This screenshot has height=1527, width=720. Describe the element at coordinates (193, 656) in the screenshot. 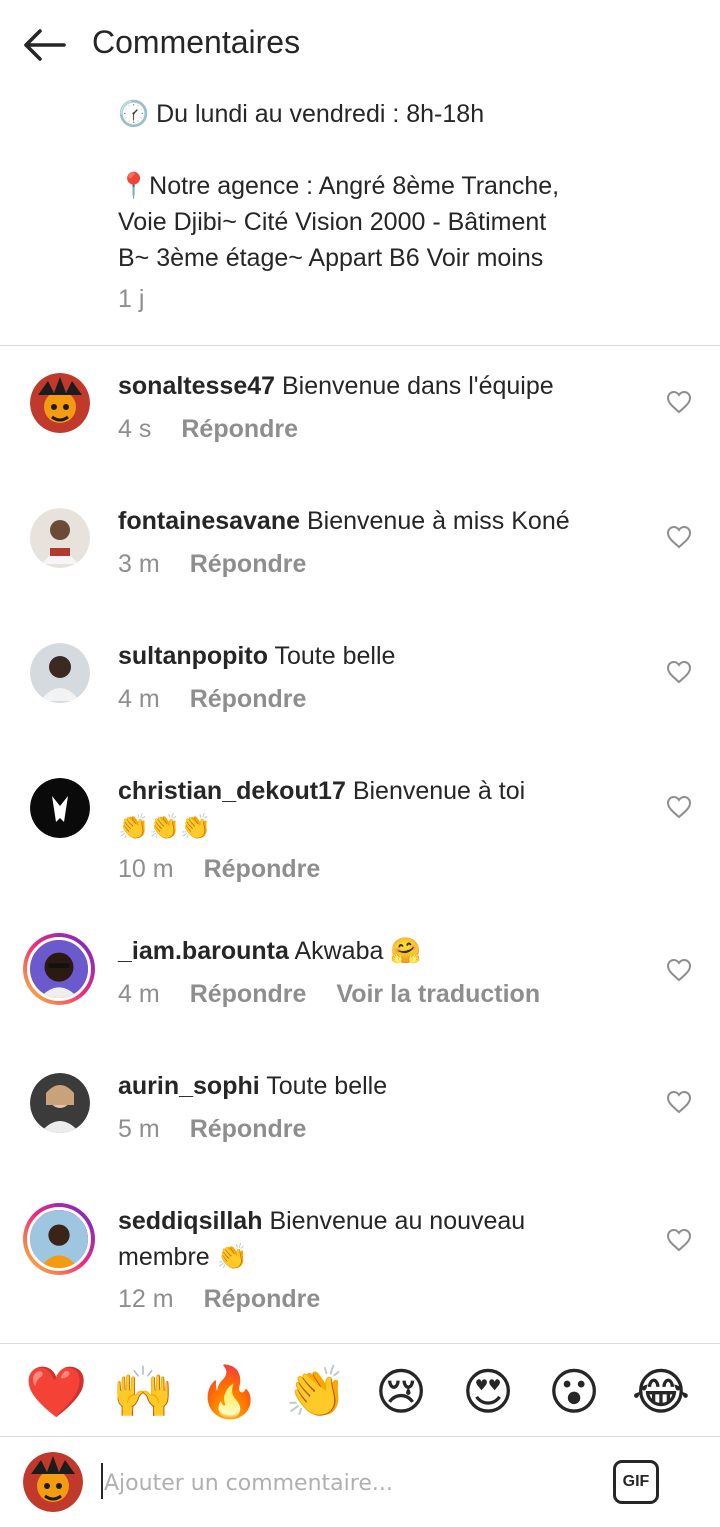

I see `comment-username: sultanpopito` at that location.